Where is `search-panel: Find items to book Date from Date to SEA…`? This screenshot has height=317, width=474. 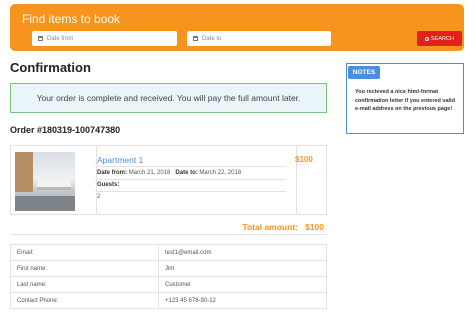
search-panel: Find items to book Date from Date to SEA… is located at coordinates (237, 27).